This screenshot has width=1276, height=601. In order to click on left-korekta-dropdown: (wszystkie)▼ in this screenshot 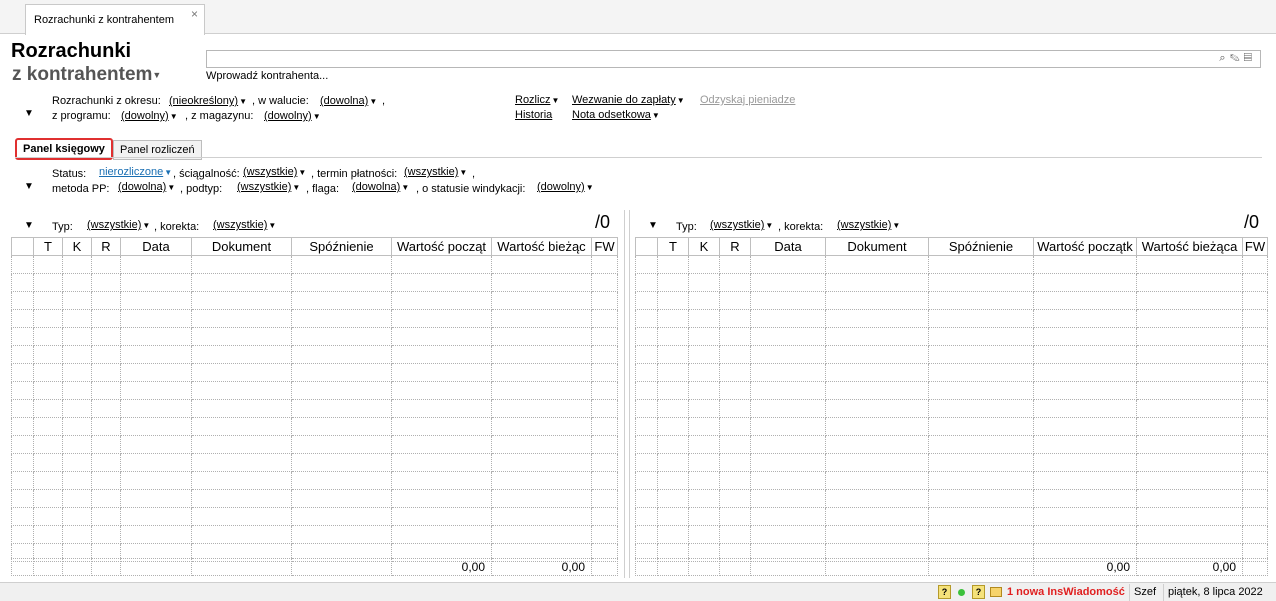, I will do `click(244, 225)`.